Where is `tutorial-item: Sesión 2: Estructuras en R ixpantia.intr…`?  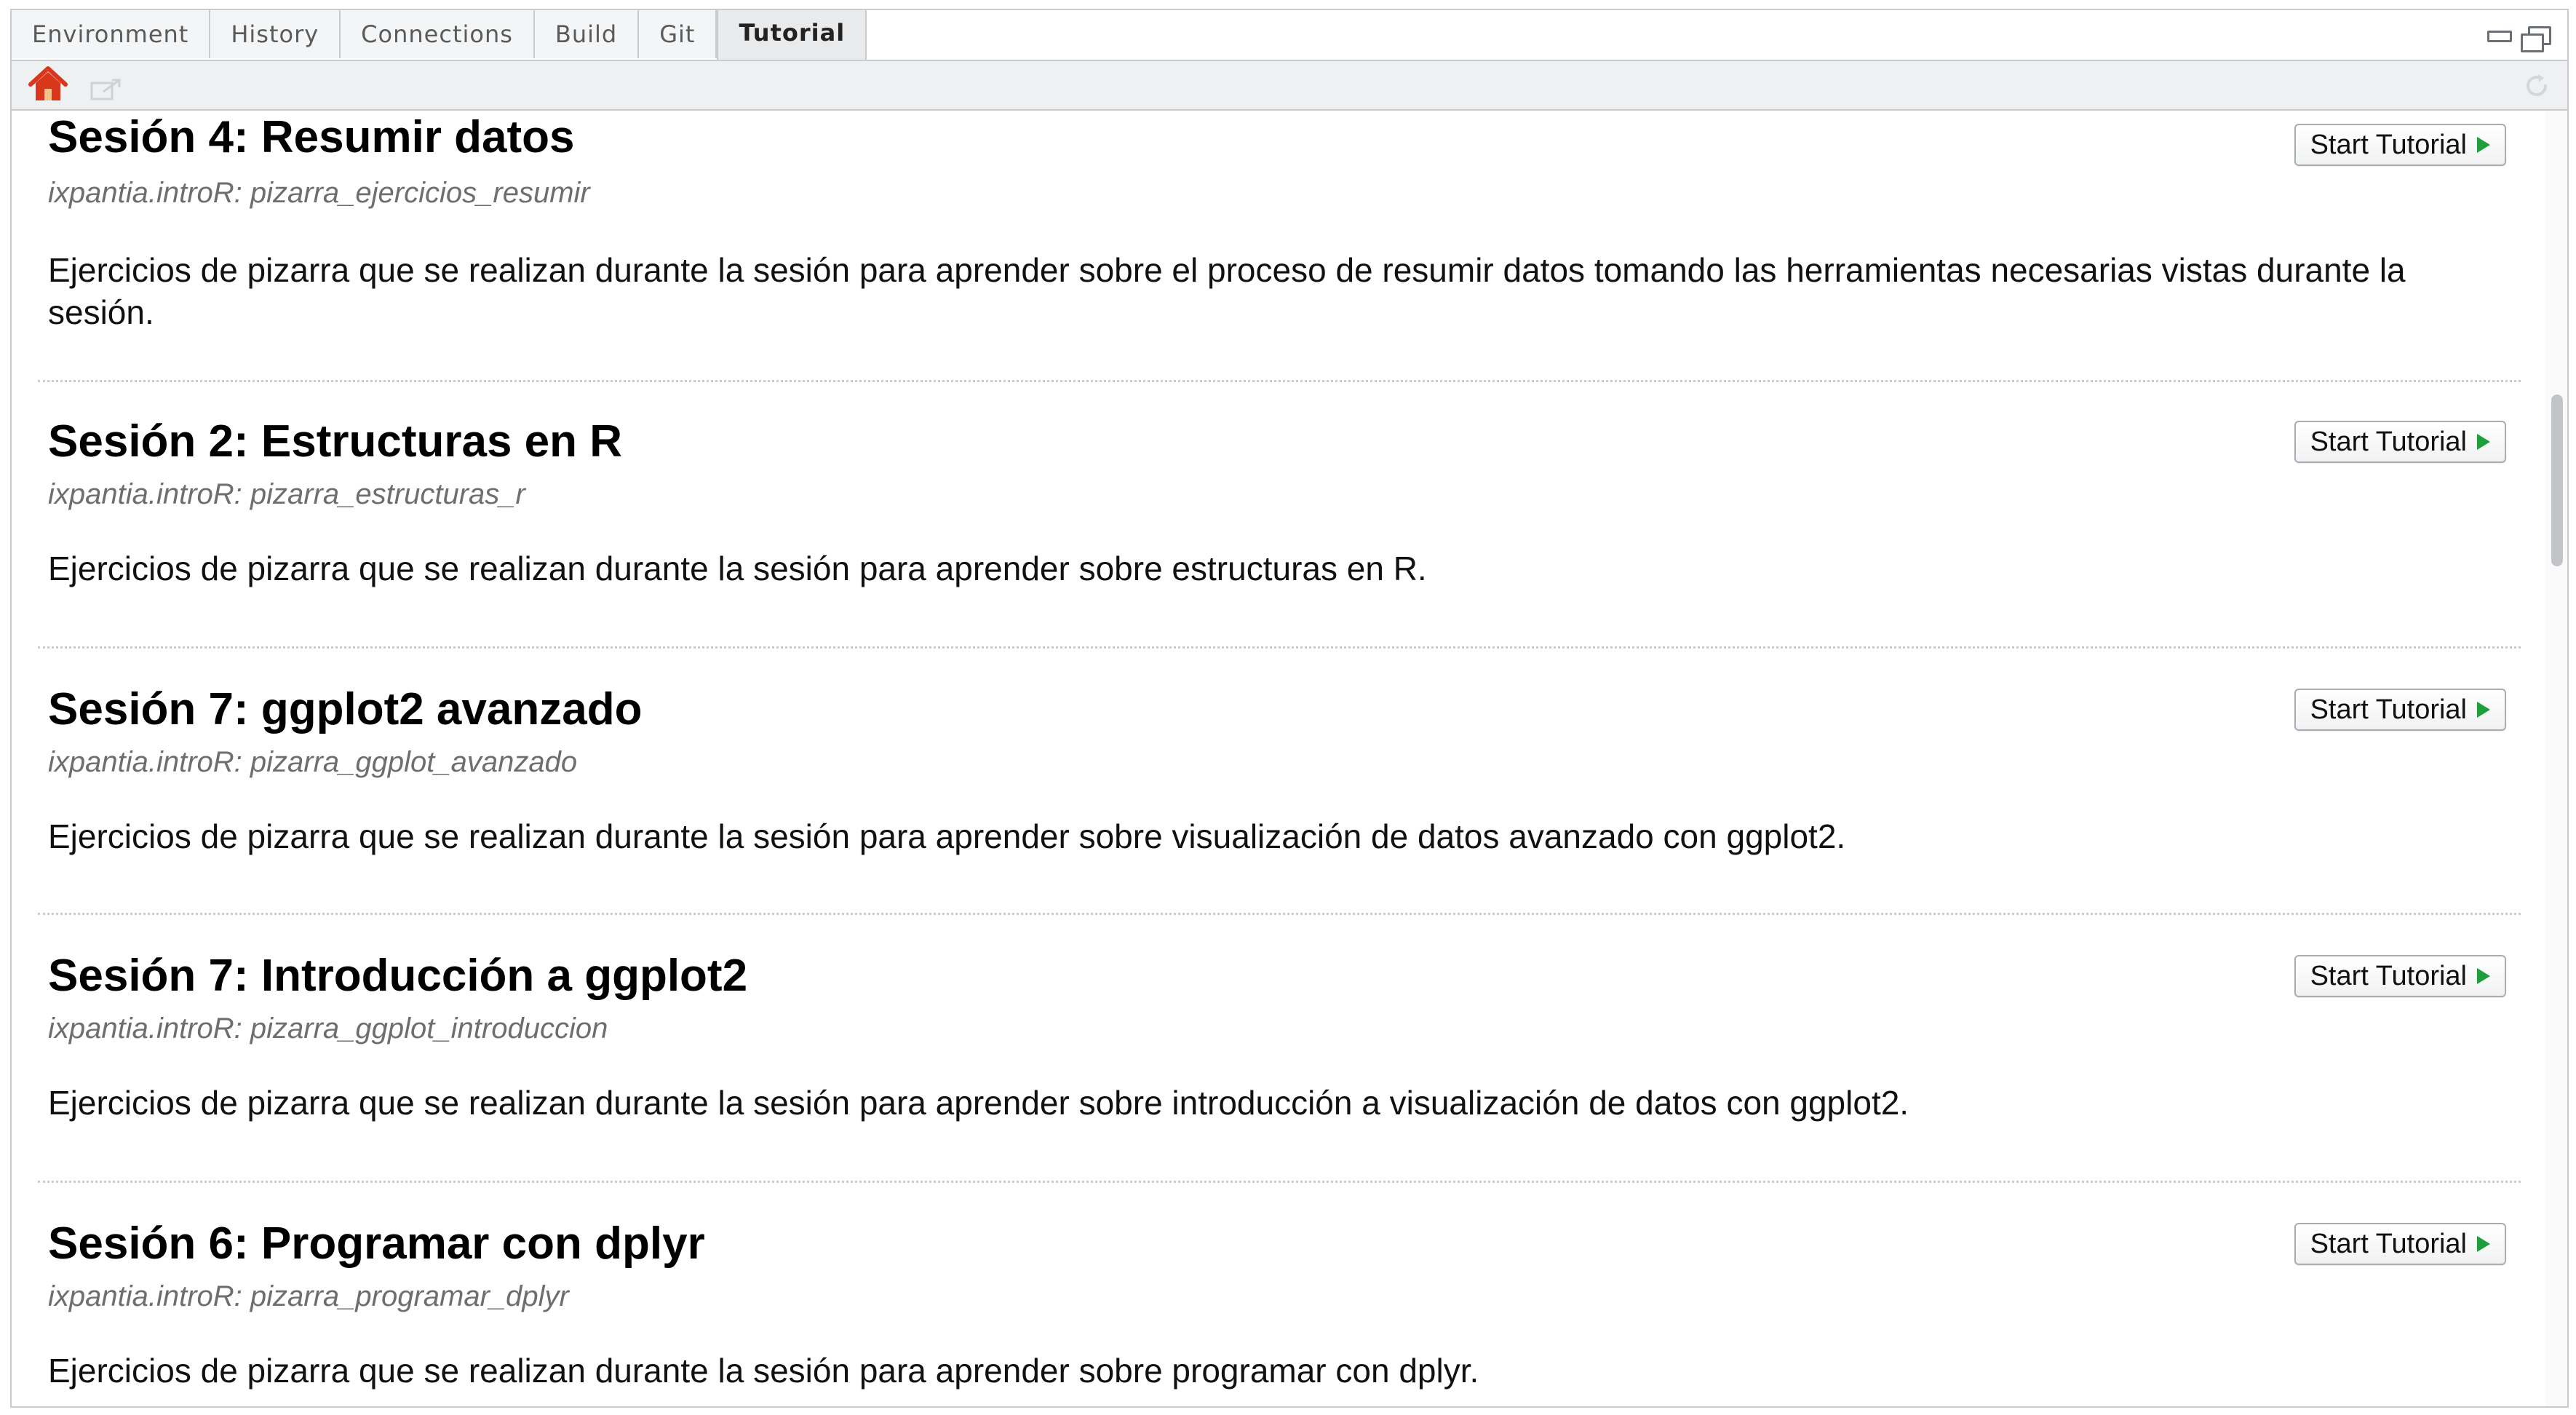 tutorial-item: Sesión 2: Estructuras en R ixpantia.intr… is located at coordinates (1282, 509).